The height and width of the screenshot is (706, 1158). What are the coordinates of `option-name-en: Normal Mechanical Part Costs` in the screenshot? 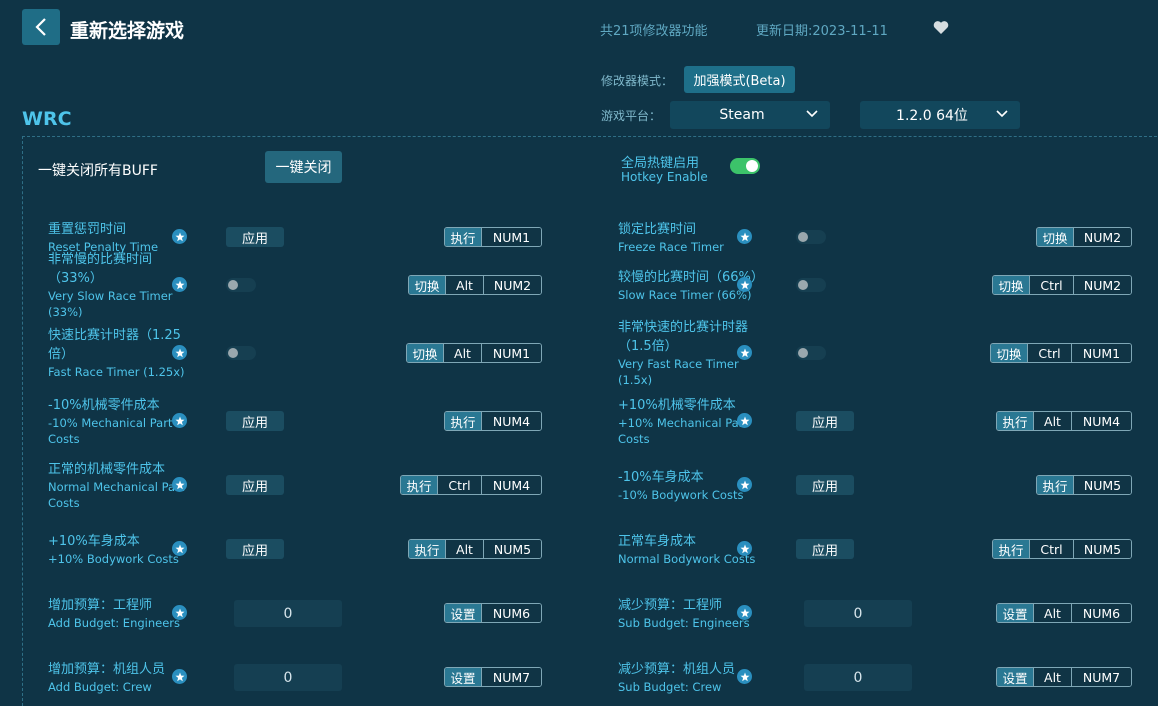 It's located at (116, 494).